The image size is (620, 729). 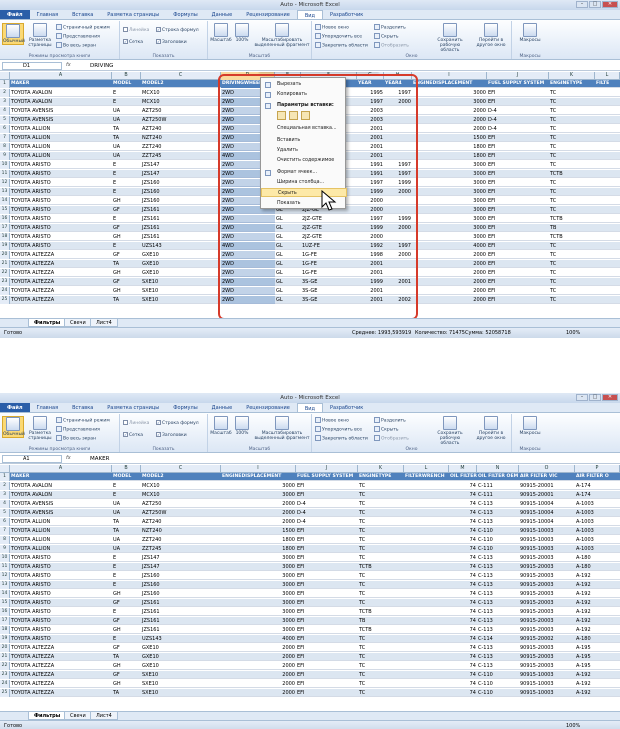 What do you see at coordinates (449, 84) in the screenshot?
I see `column-title: ENGINEDISPLACEMENT` at bounding box center [449, 84].